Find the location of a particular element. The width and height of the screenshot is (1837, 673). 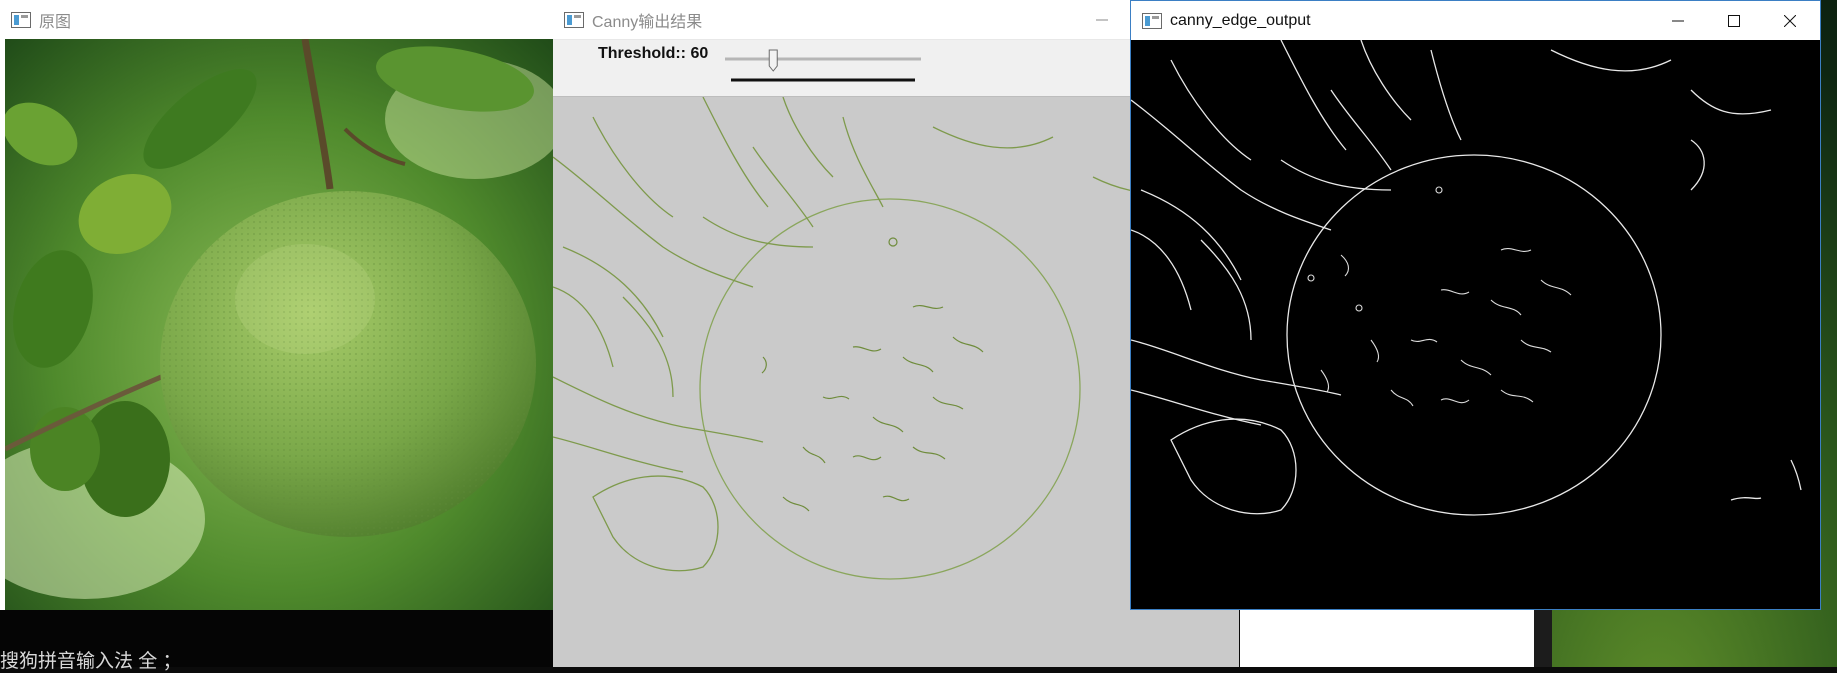

close-icon is located at coordinates (1790, 20).